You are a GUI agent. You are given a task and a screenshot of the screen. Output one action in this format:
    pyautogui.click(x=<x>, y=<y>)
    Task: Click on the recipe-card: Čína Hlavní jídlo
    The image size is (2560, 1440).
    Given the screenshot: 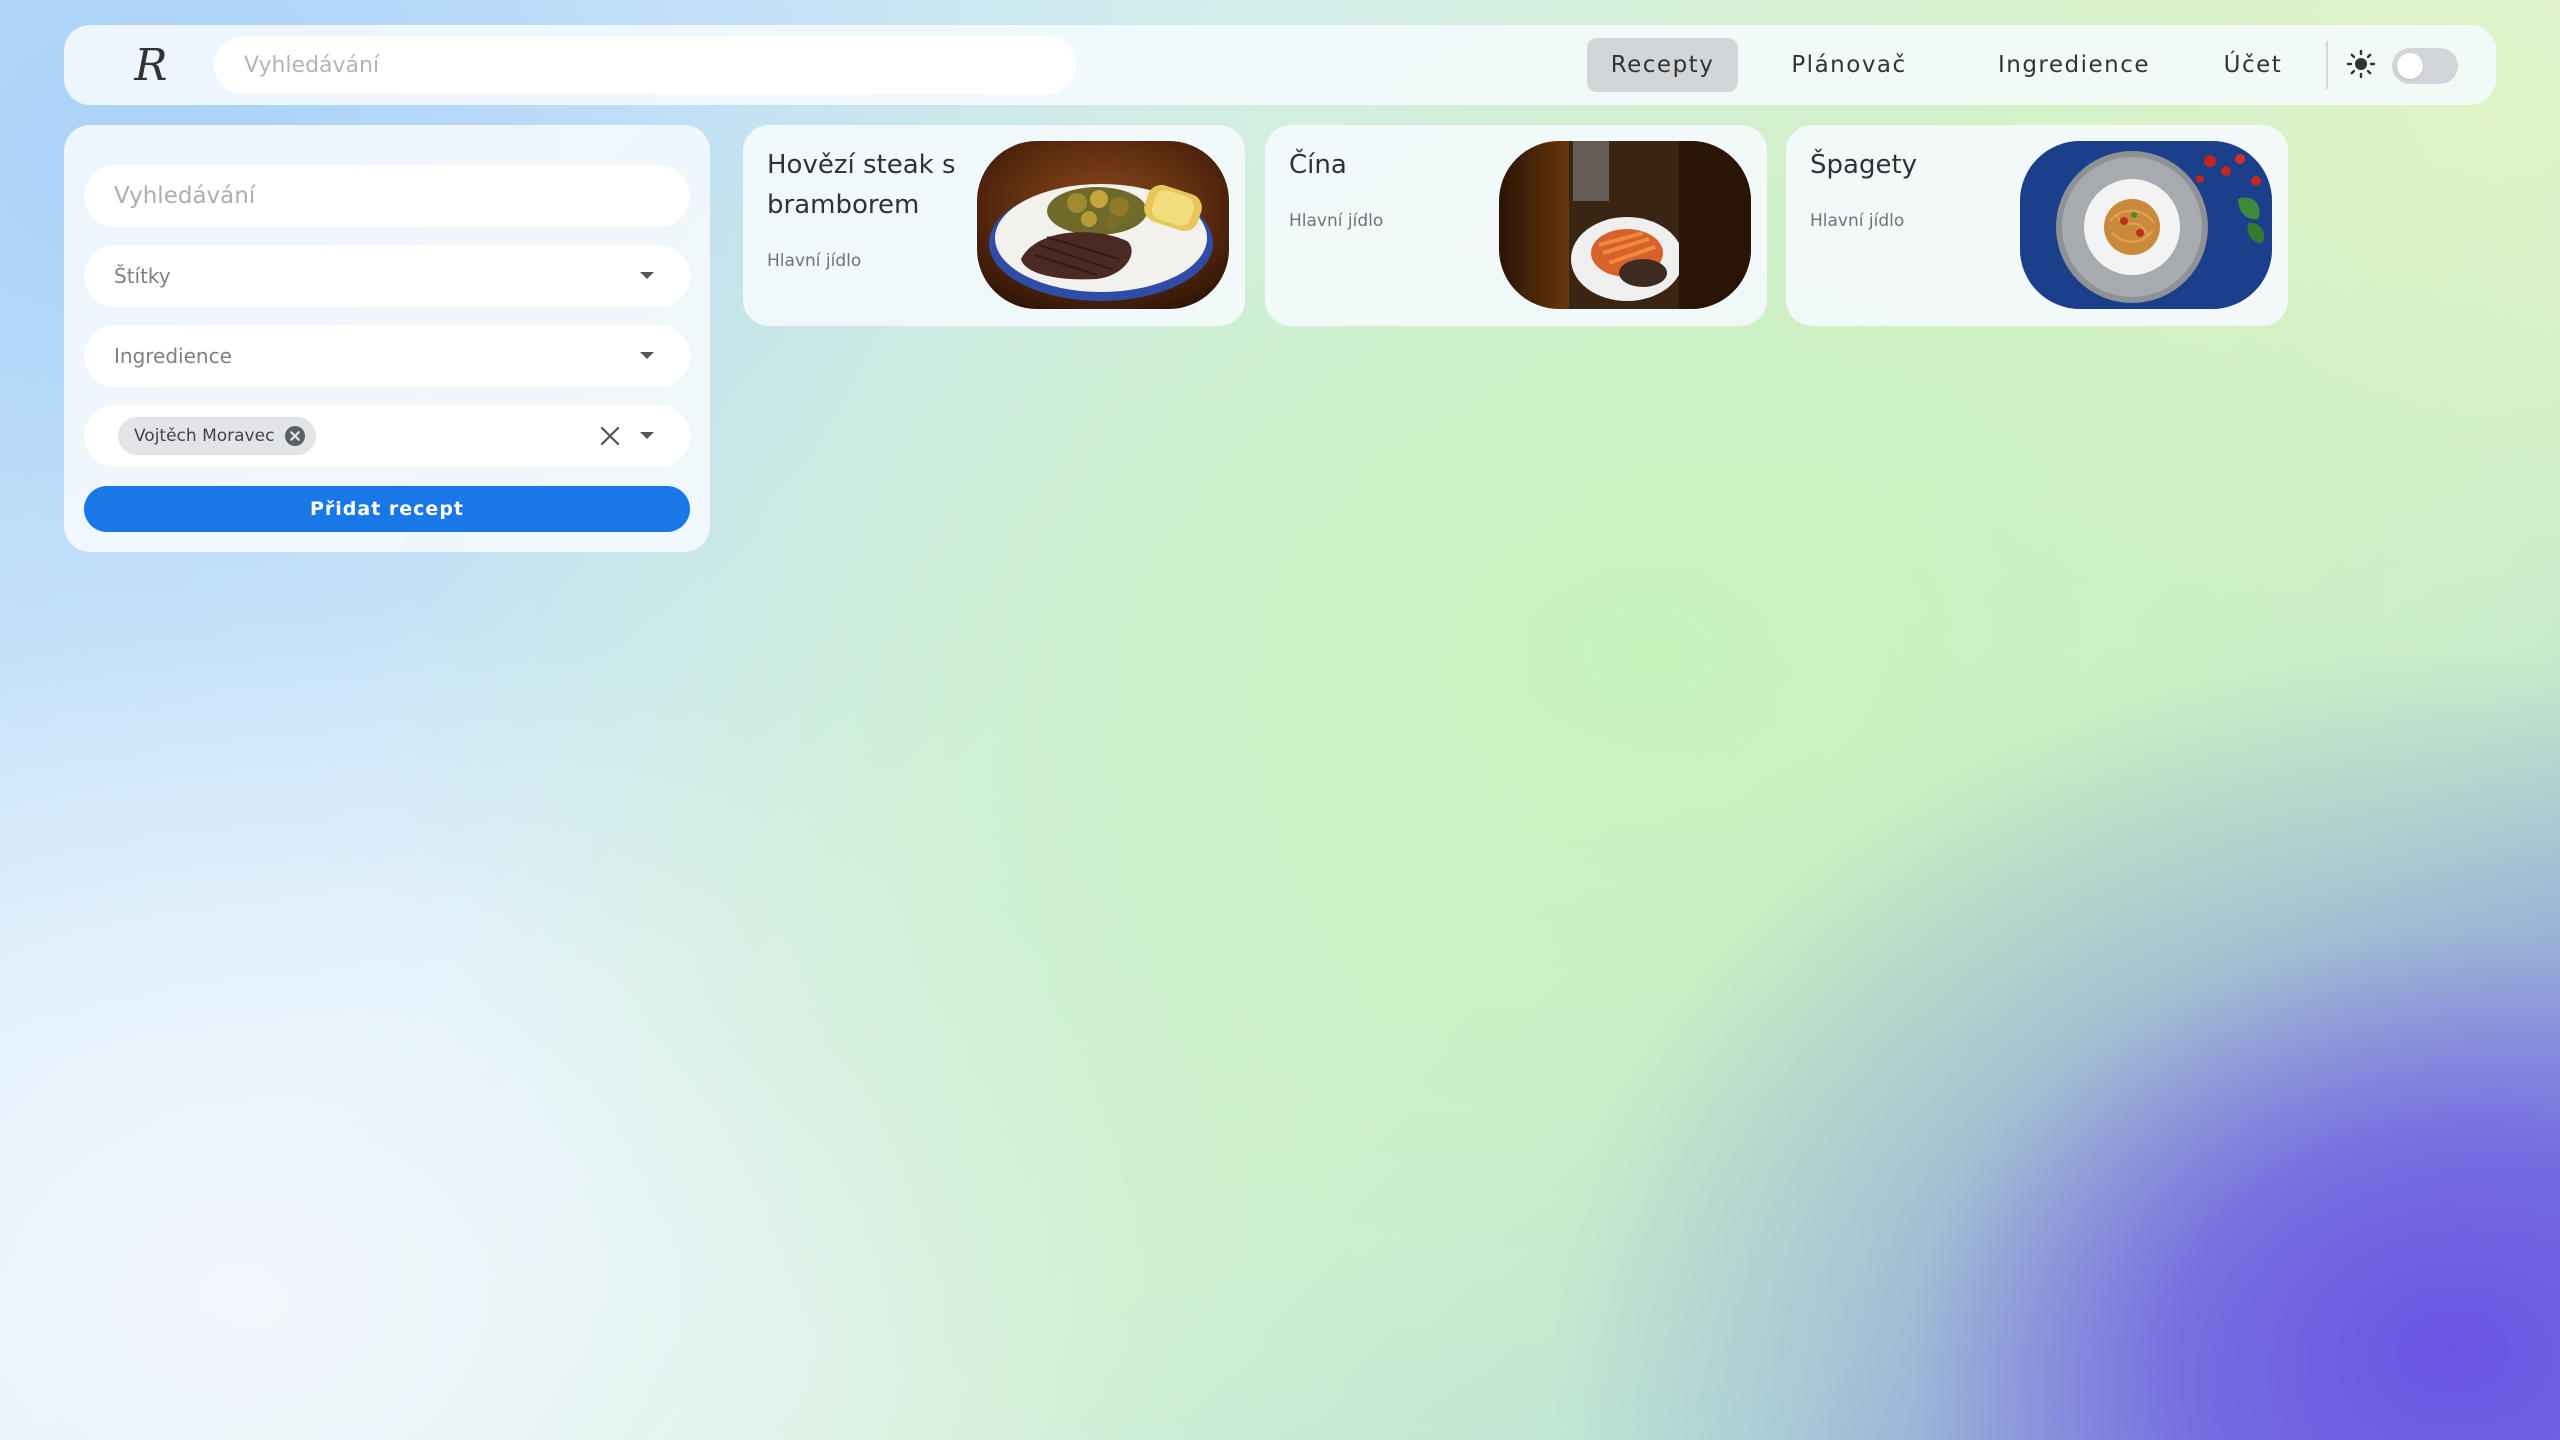 What is the action you would take?
    pyautogui.click(x=1516, y=225)
    